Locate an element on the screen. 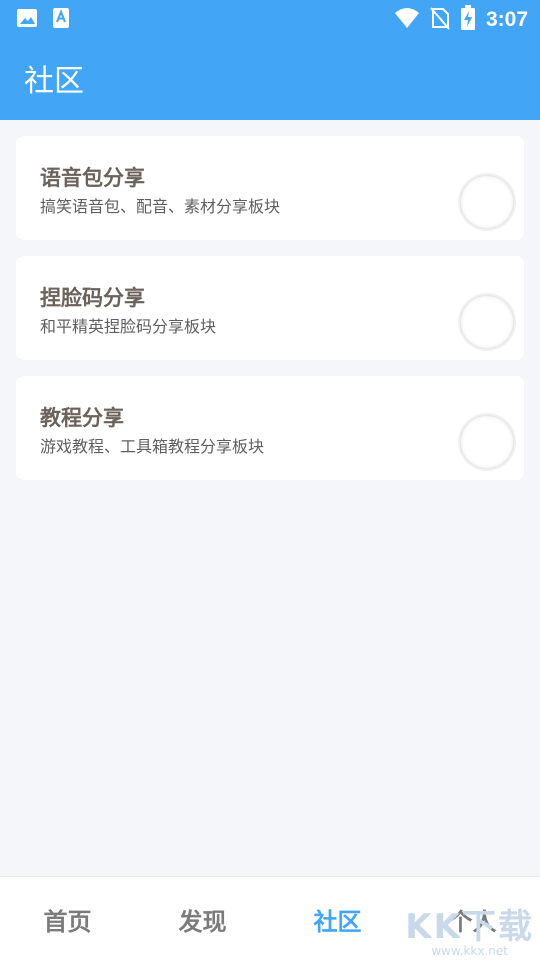 The image size is (540, 961). watermark-logo: KK下载 is located at coordinates (469, 927).